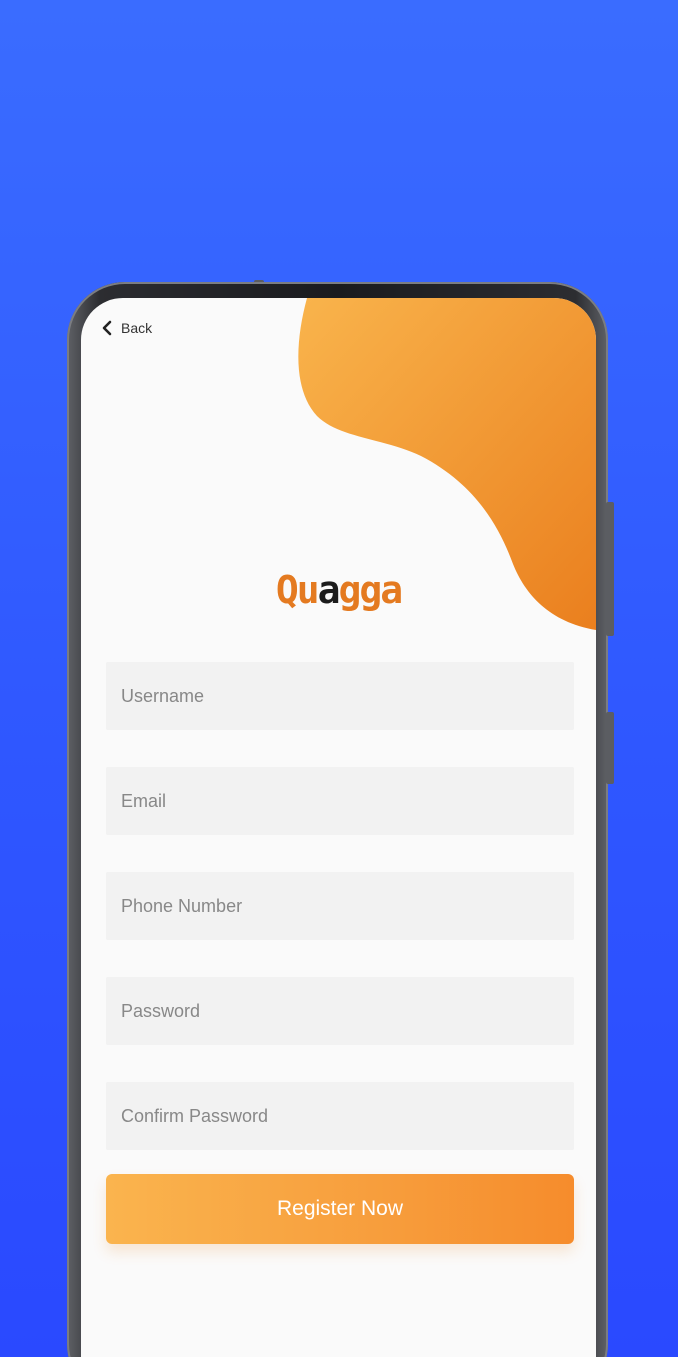  I want to click on brand-logo: Quagga, so click(338, 590).